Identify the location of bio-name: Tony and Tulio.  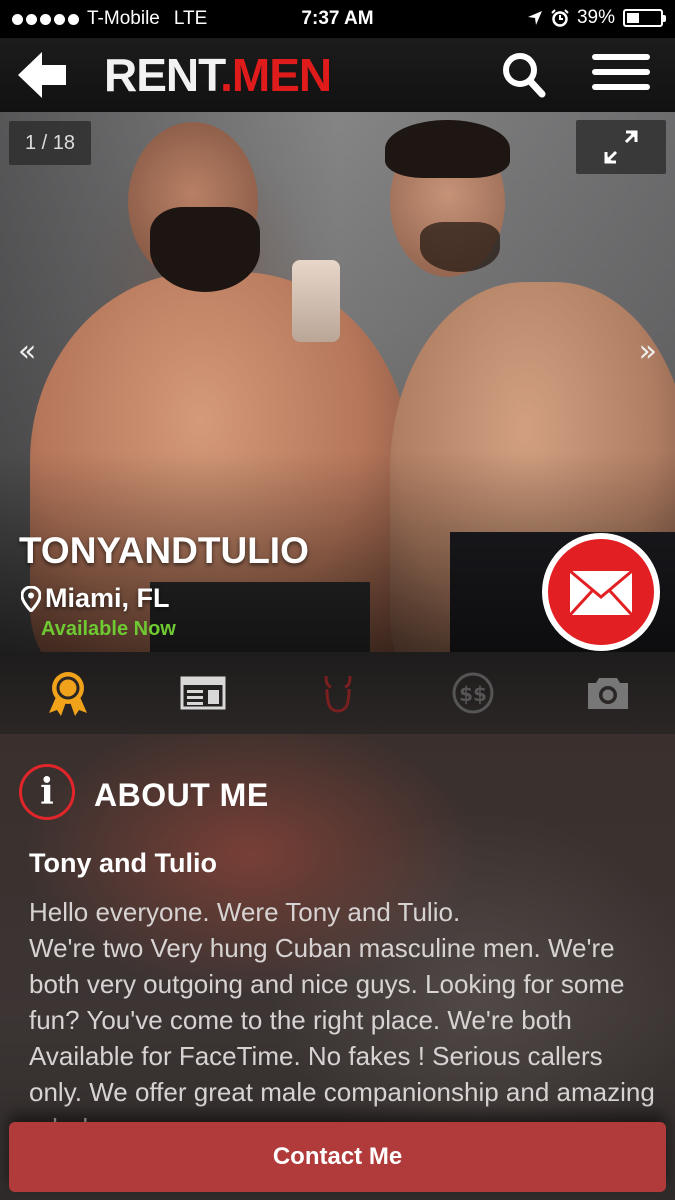
(123, 863).